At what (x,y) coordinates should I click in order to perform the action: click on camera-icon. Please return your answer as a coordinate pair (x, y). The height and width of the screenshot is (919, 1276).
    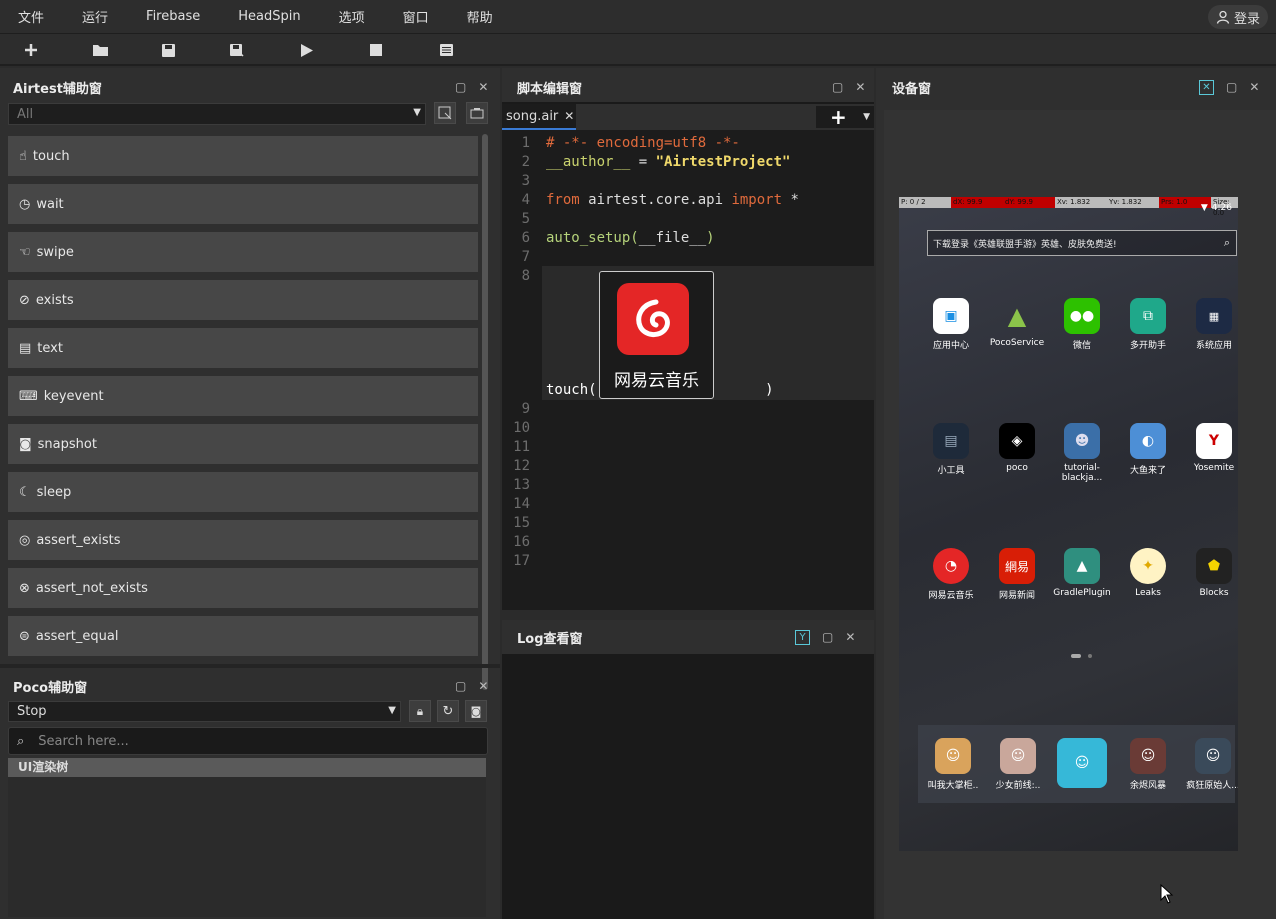
    Looking at the image, I should click on (477, 113).